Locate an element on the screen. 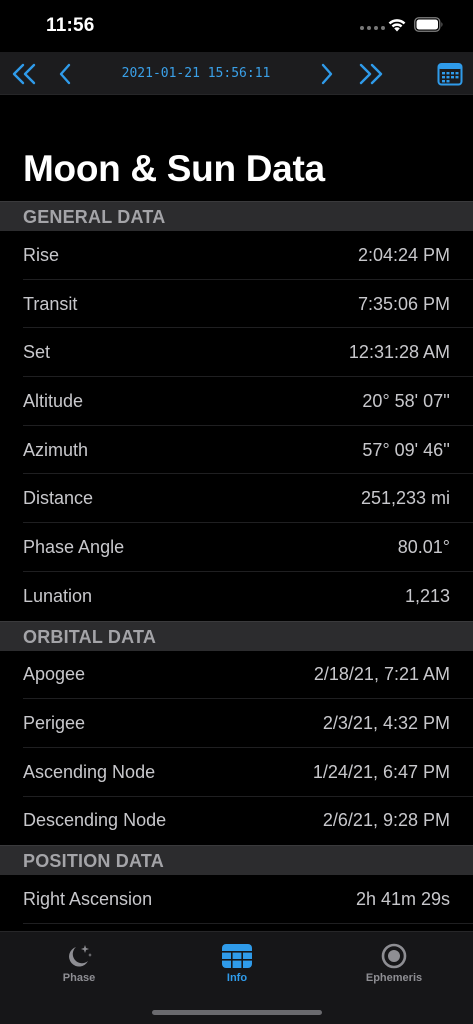 Image resolution: width=473 pixels, height=1024 pixels. date-display: 2021-01-21 15:56:11 is located at coordinates (196, 73).